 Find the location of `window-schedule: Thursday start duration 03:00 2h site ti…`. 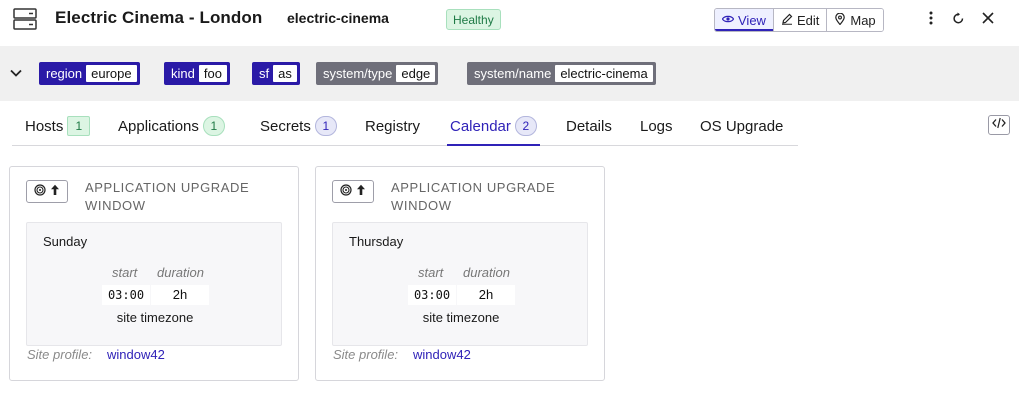

window-schedule: Thursday start duration 03:00 2h site ti… is located at coordinates (460, 284).